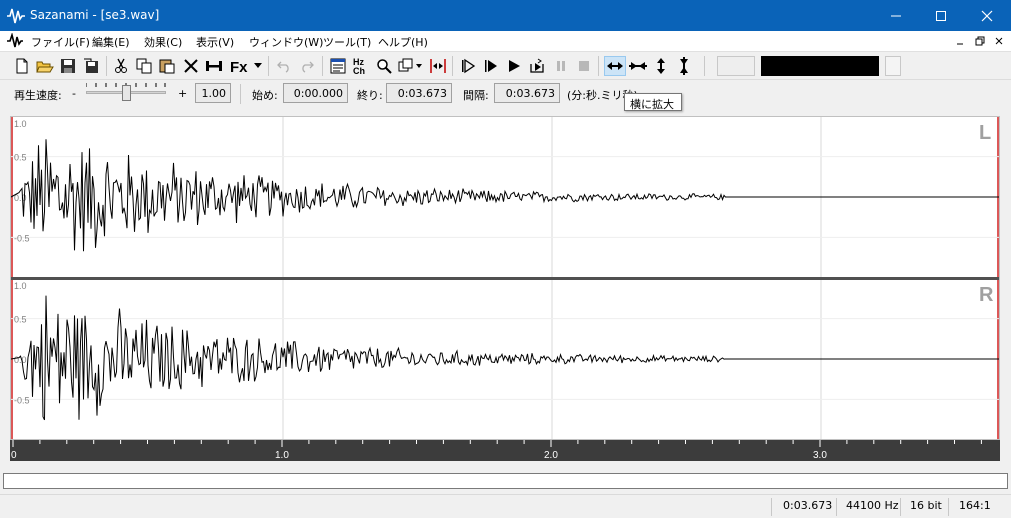 Image resolution: width=1011 pixels, height=518 pixels. I want to click on effects-button: Fx, so click(241, 66).